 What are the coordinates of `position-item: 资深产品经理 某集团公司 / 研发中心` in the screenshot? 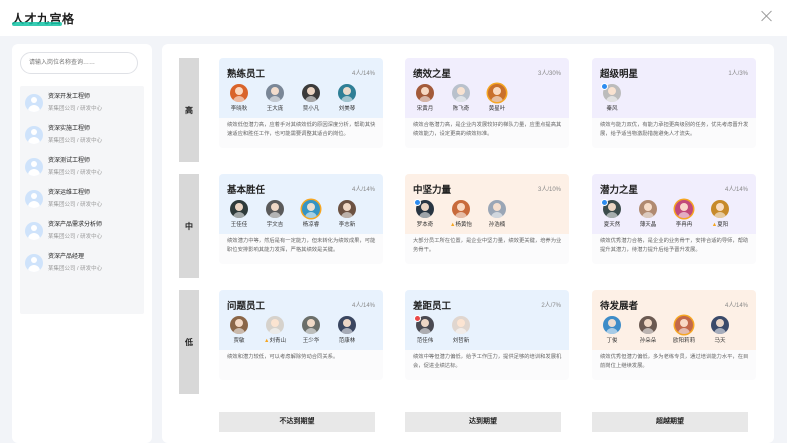 It's located at (82, 263).